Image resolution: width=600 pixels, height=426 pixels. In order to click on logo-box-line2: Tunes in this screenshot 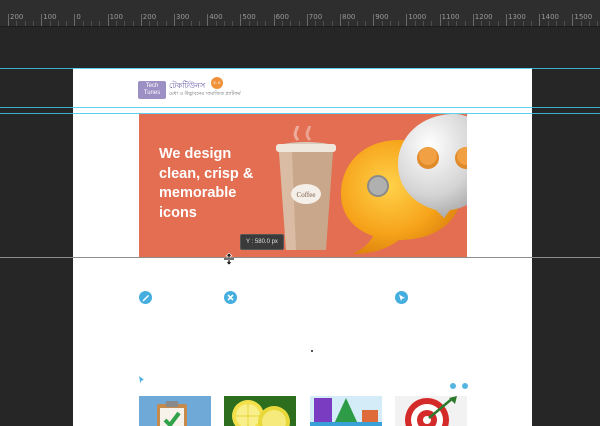, I will do `click(152, 93)`.